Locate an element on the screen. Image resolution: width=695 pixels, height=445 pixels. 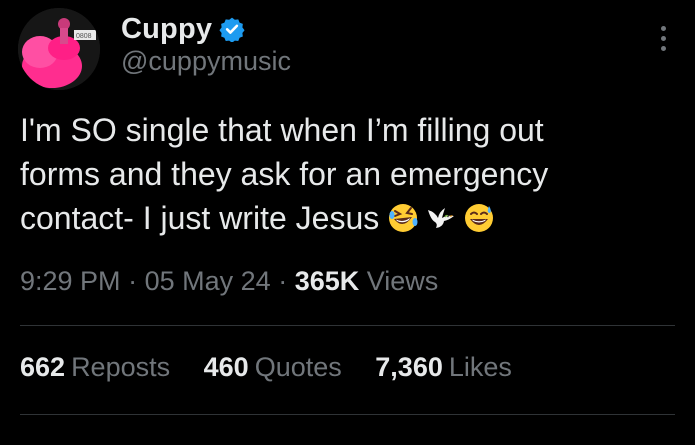
reposts-label: Reposts is located at coordinates (121, 367).